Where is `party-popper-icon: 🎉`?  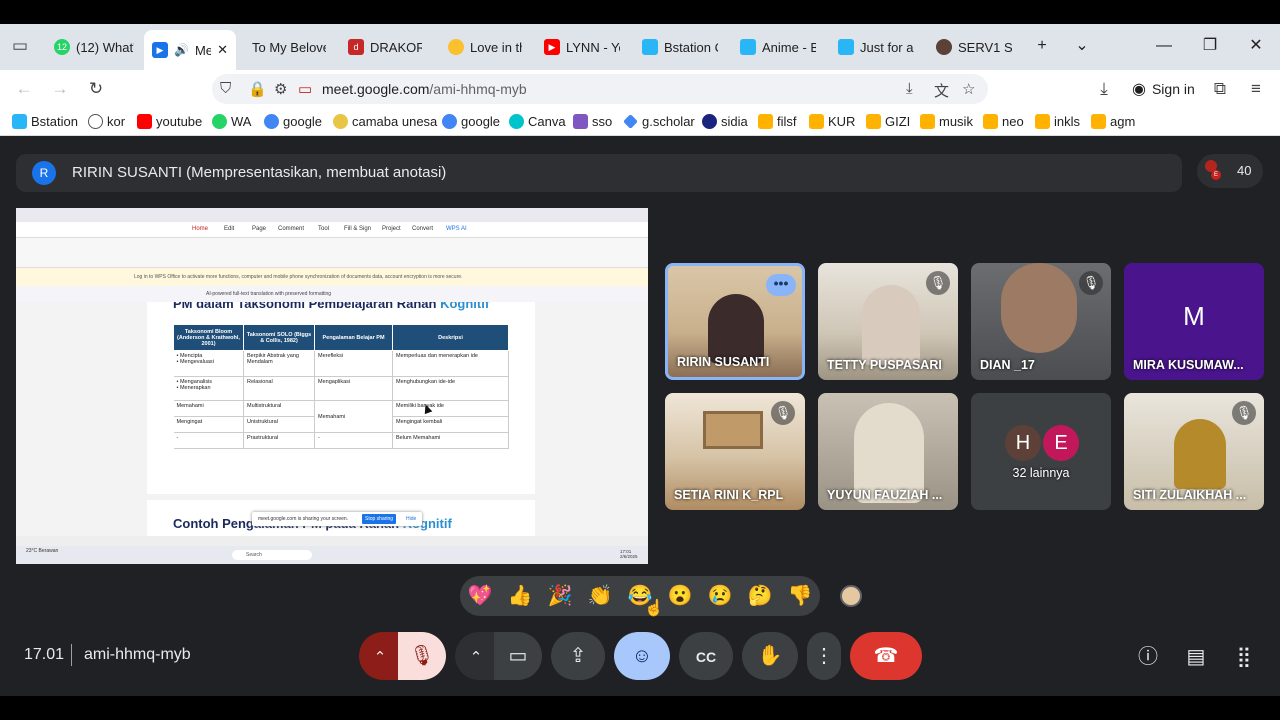 party-popper-icon: 🎉 is located at coordinates (560, 596).